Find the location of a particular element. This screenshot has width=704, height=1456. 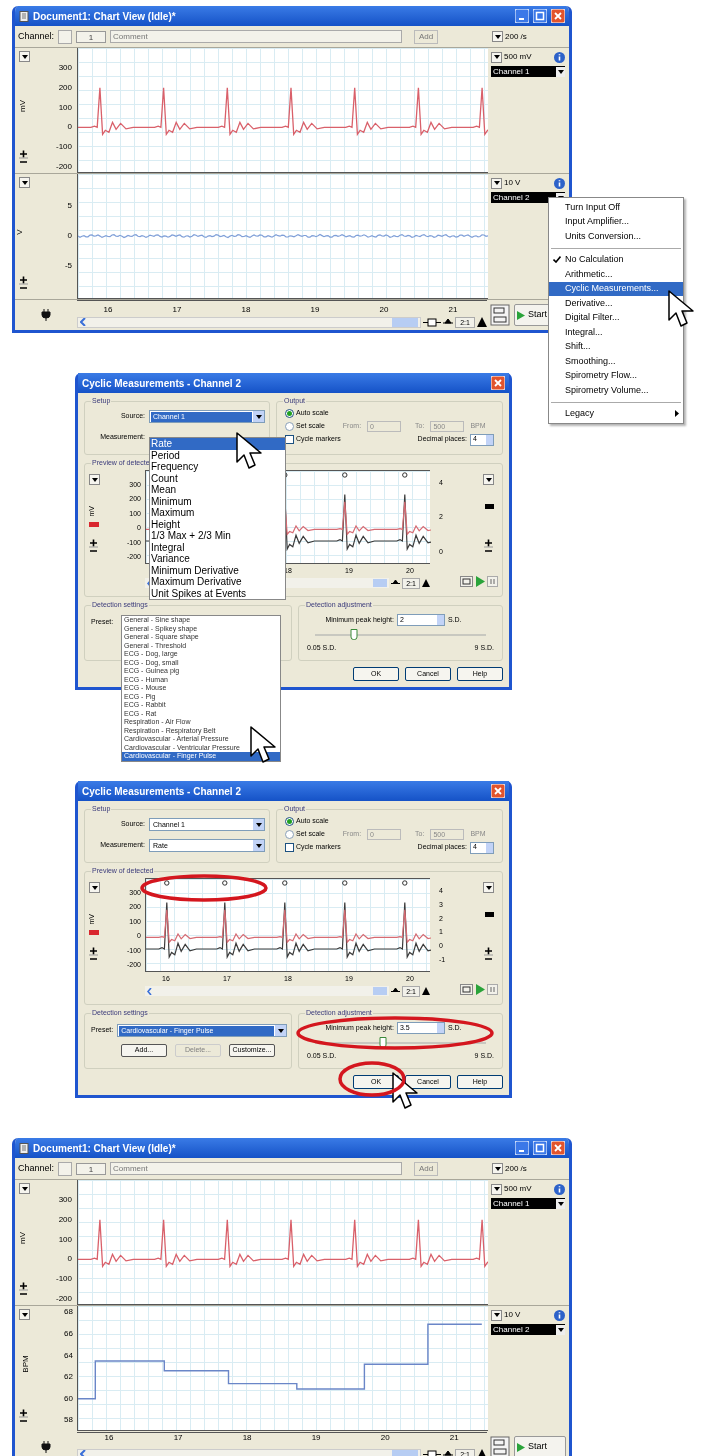

axis-tick-label: 64 is located at coordinates (68, 1355).